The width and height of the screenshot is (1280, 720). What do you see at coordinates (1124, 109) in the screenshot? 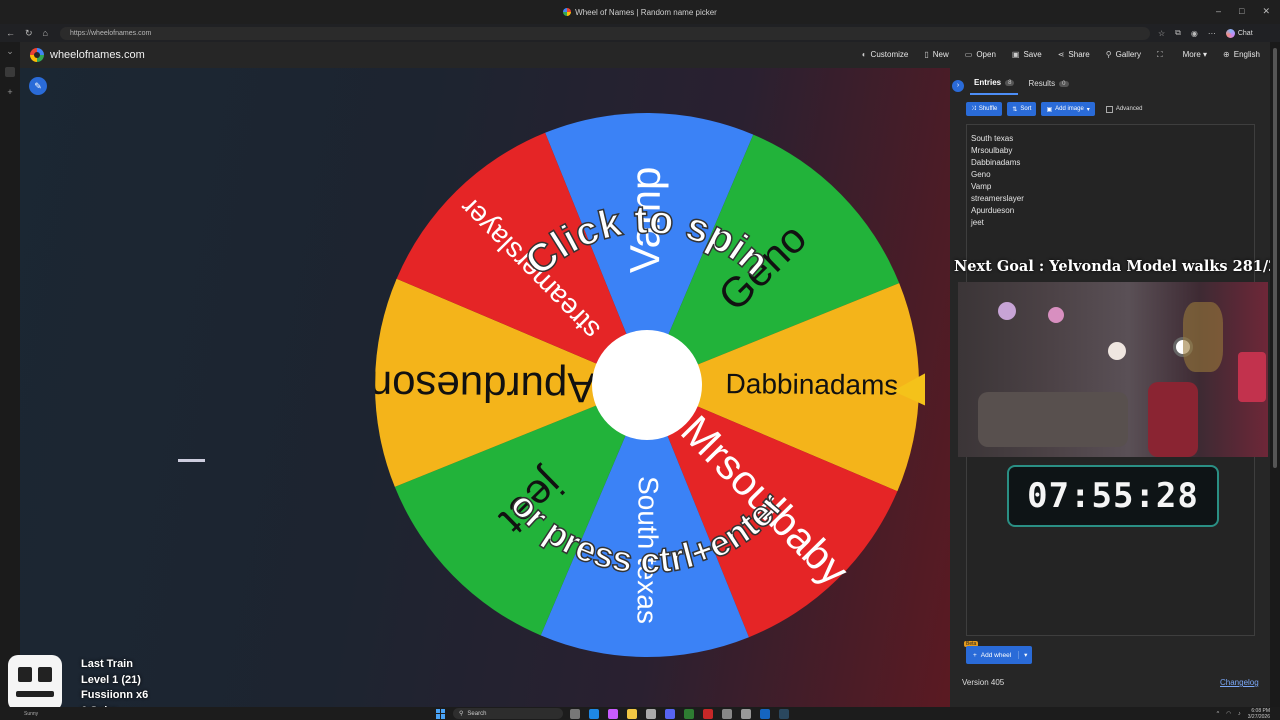
I see `advanced-checkbox: Advanced` at bounding box center [1124, 109].